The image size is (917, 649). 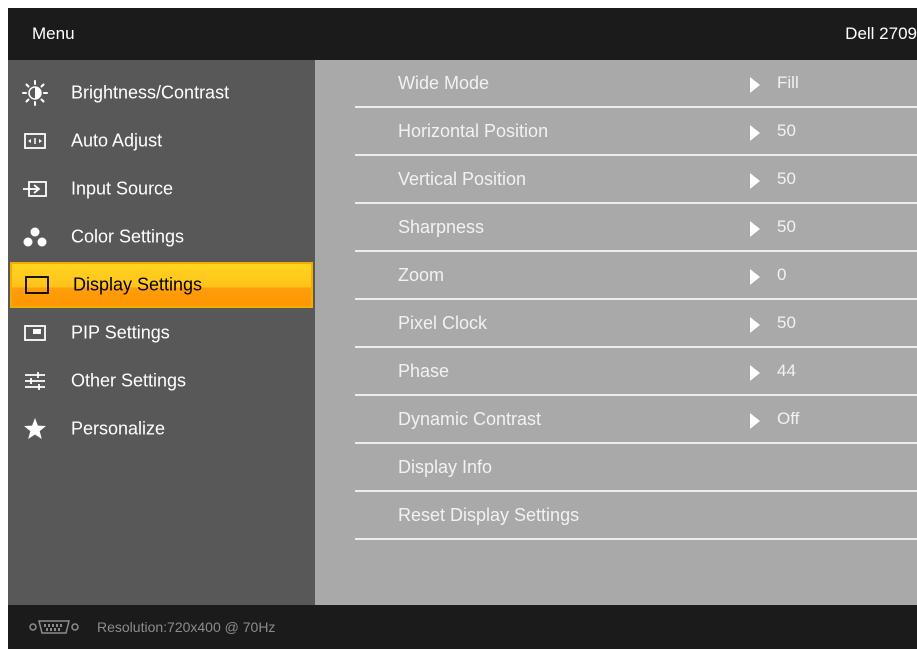 I want to click on sidebar-item-label: Auto Adjust, so click(x=117, y=140).